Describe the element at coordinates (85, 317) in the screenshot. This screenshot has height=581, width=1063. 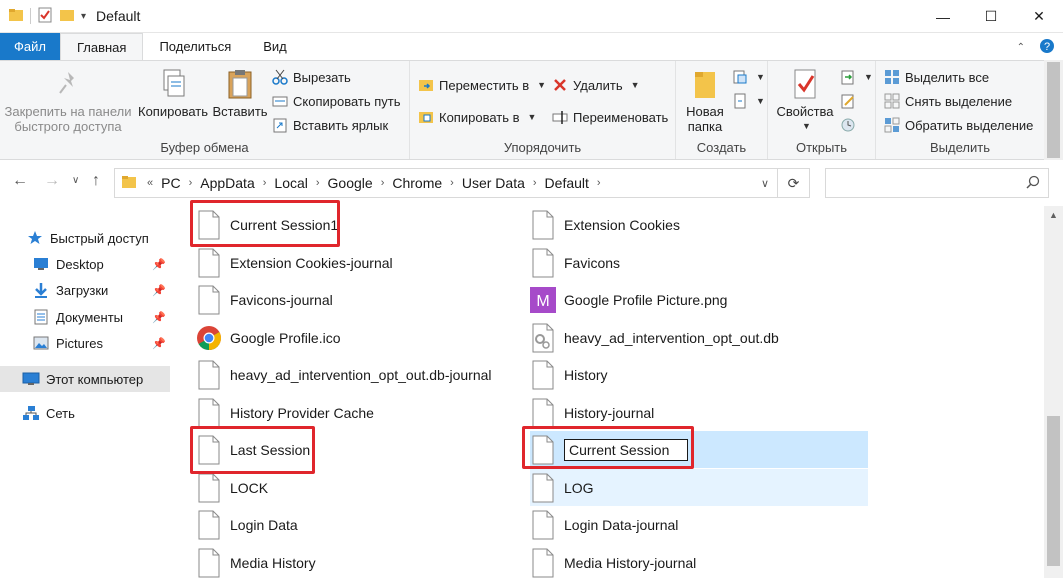
I see `nav-documents: Документы 📌` at that location.